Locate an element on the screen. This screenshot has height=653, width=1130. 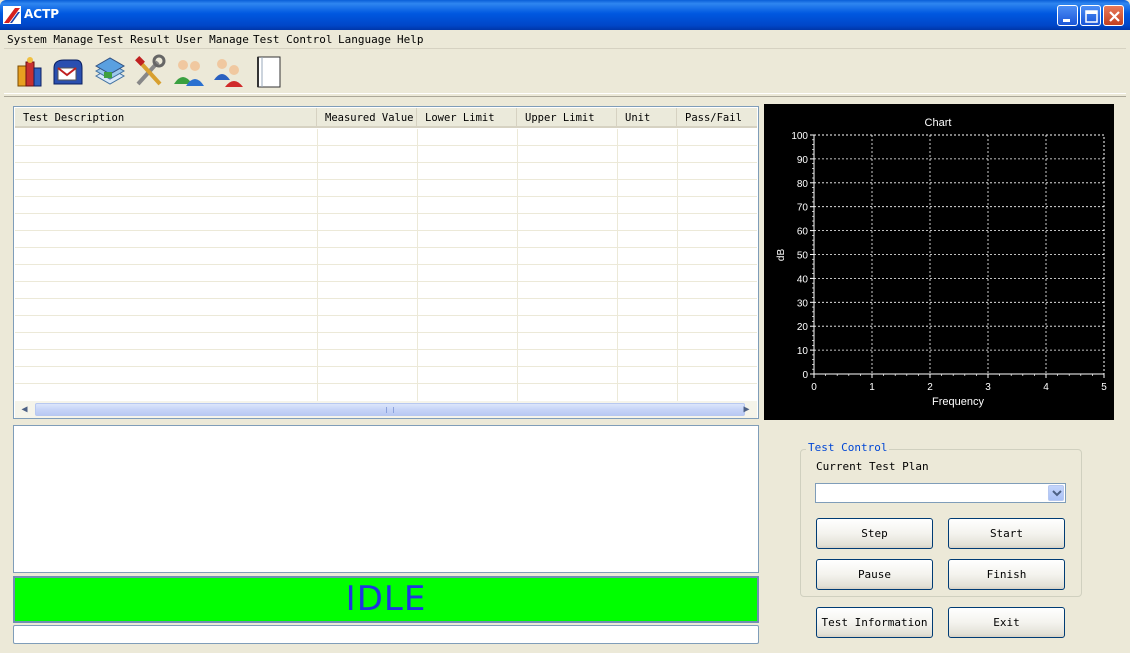
app-logo-icon is located at coordinates (12, 15).